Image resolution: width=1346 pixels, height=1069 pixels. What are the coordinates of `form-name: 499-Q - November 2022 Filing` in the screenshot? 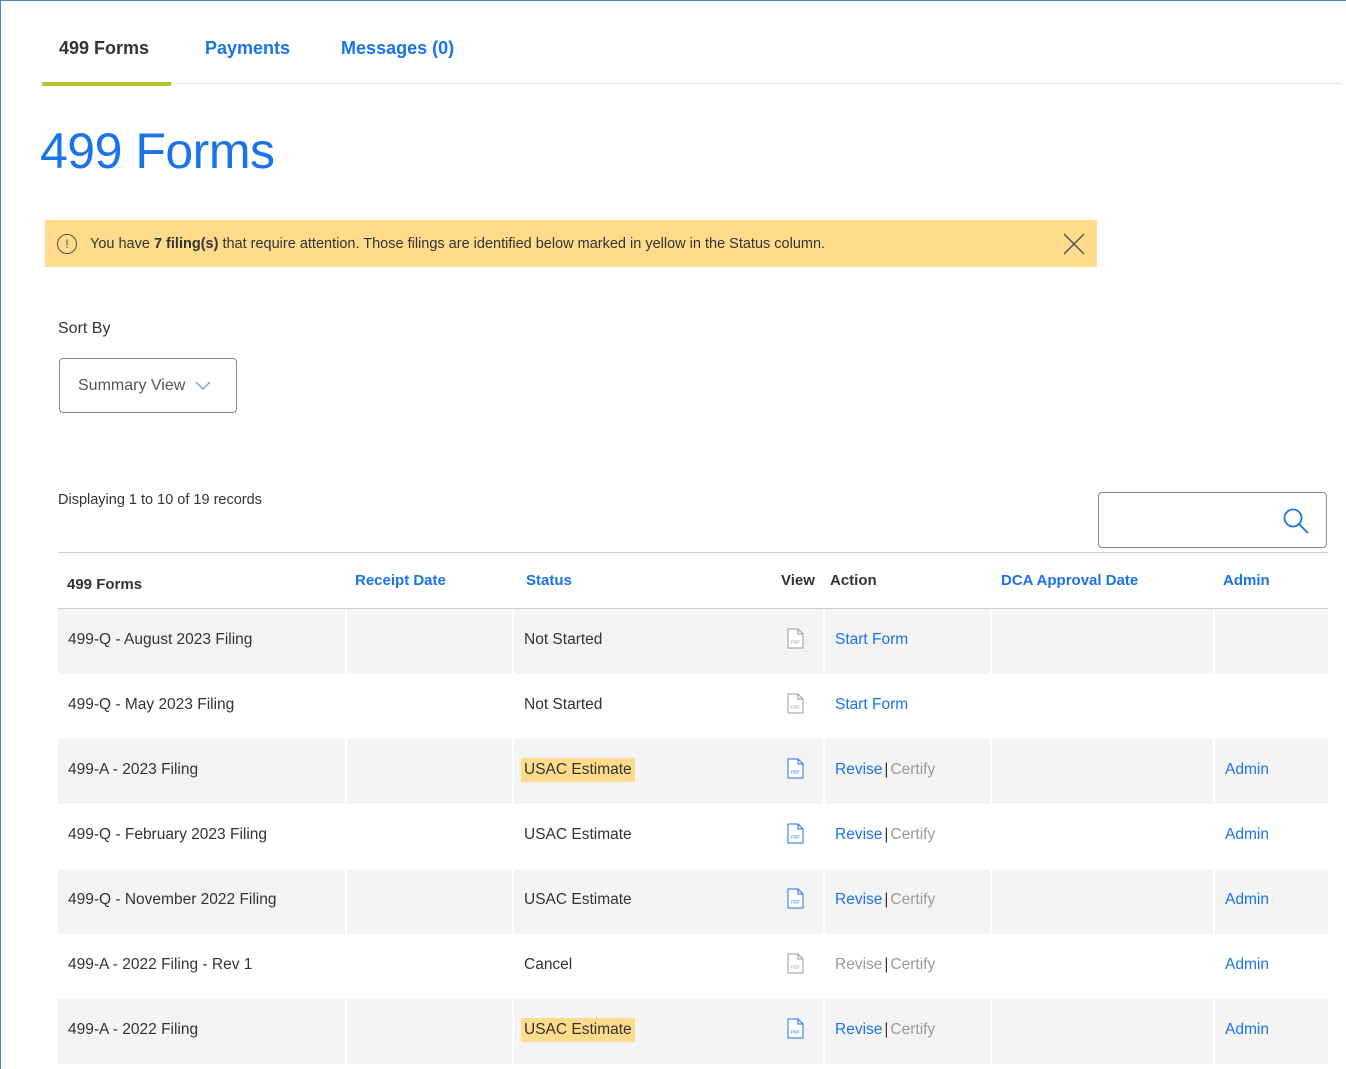 It's located at (172, 899).